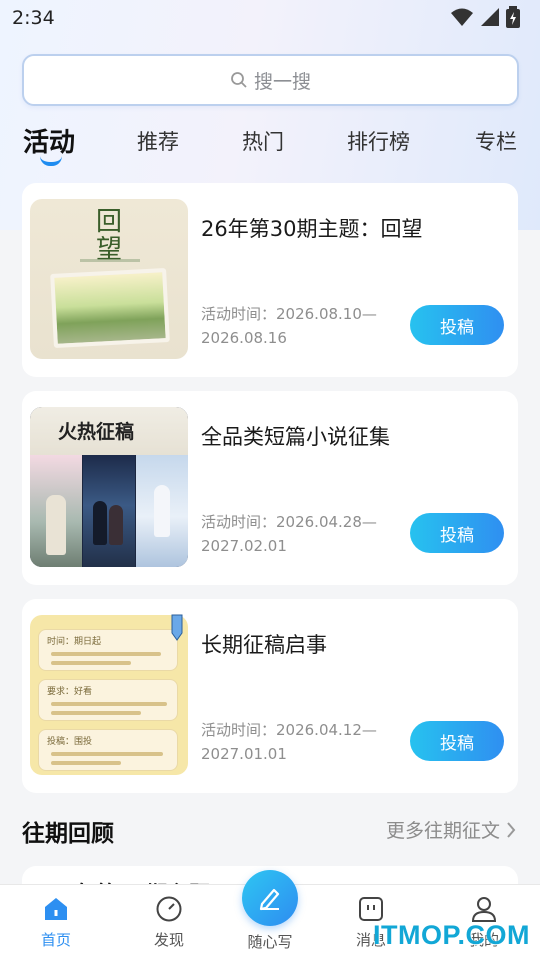 The width and height of the screenshot is (540, 960). What do you see at coordinates (289, 730) in the screenshot?
I see `activity-date-start: 活动时间：2026.04.12—` at bounding box center [289, 730].